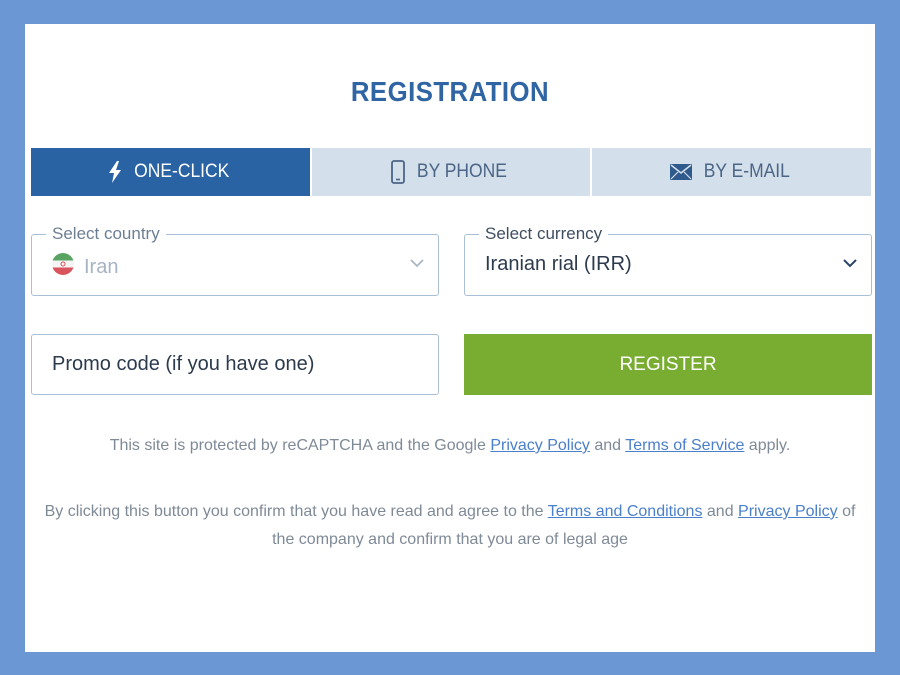  I want to click on page-title: REGISTRATION, so click(450, 91).